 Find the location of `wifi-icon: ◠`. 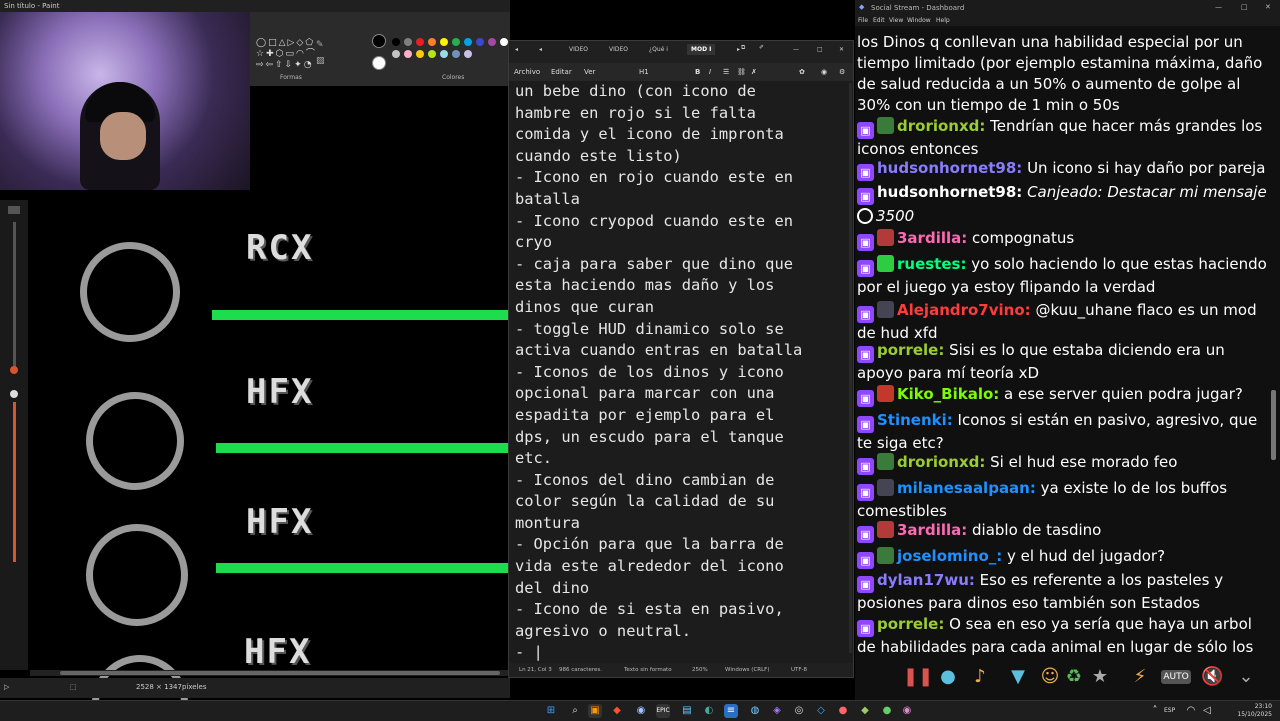

wifi-icon: ◠ is located at coordinates (1191, 711).